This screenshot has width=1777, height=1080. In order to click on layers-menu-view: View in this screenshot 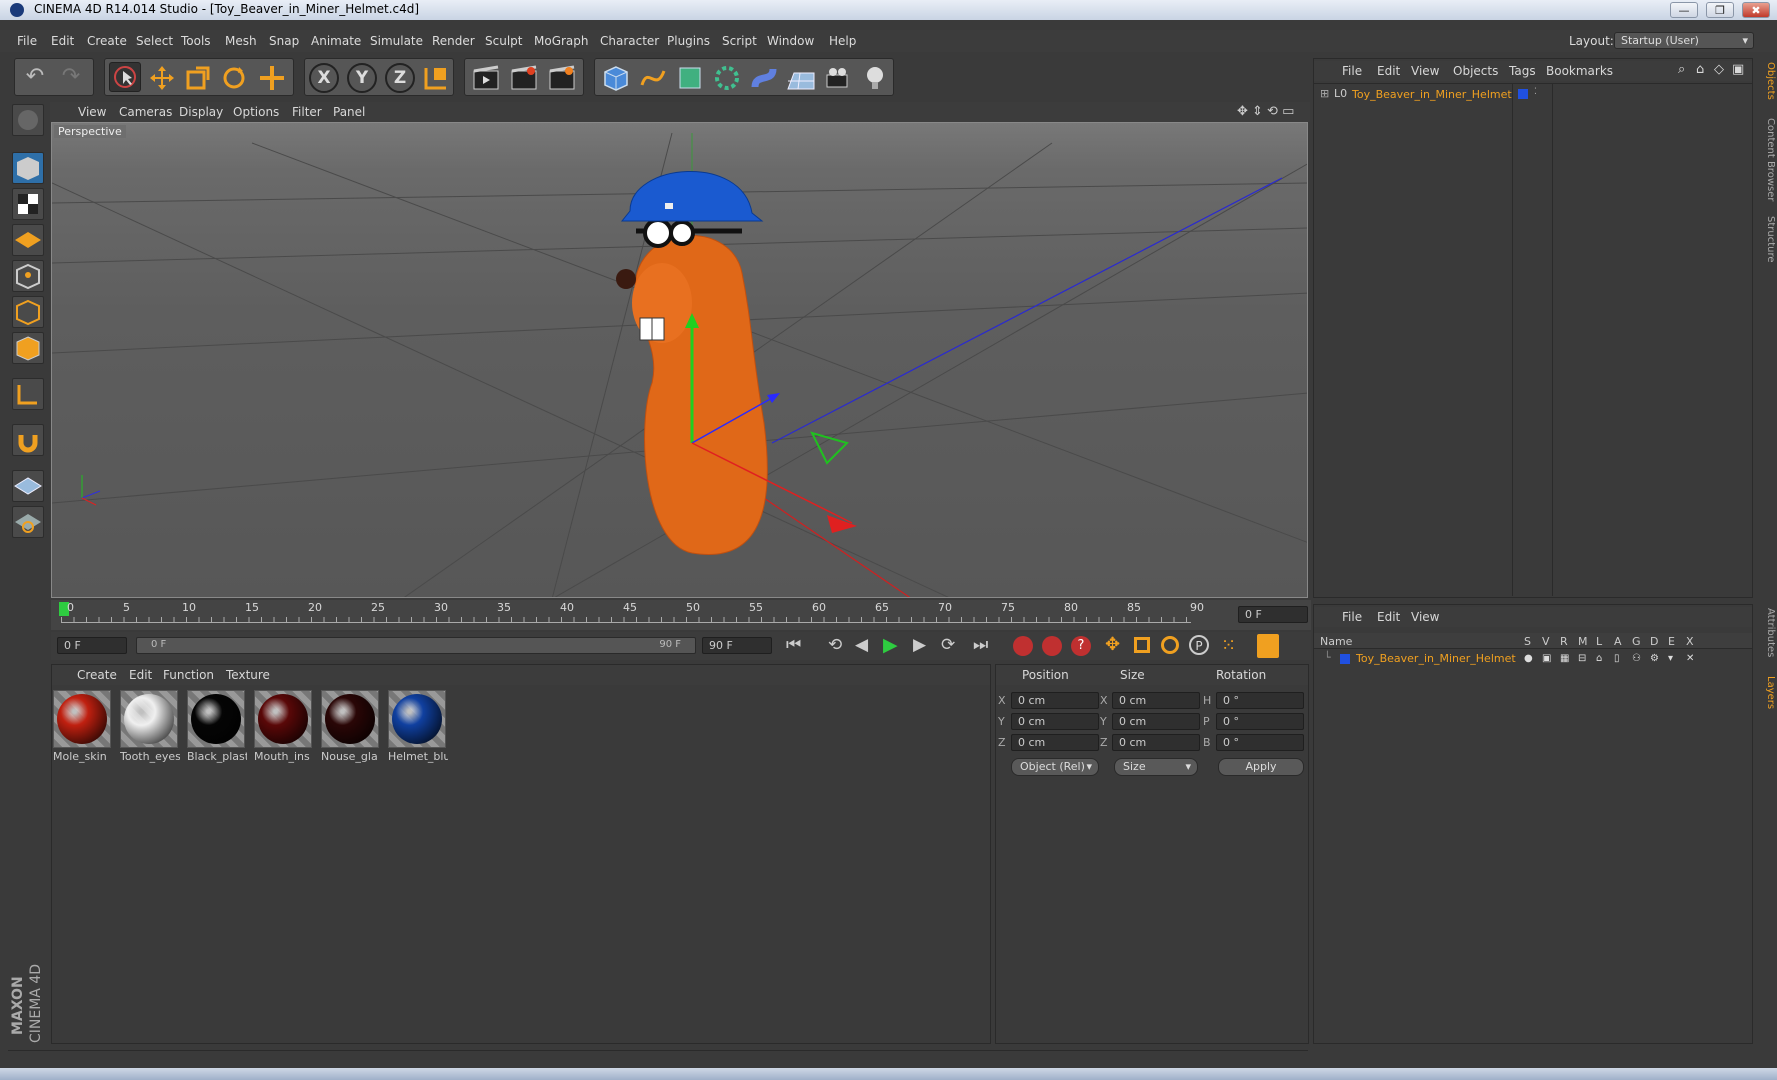, I will do `click(1425, 617)`.